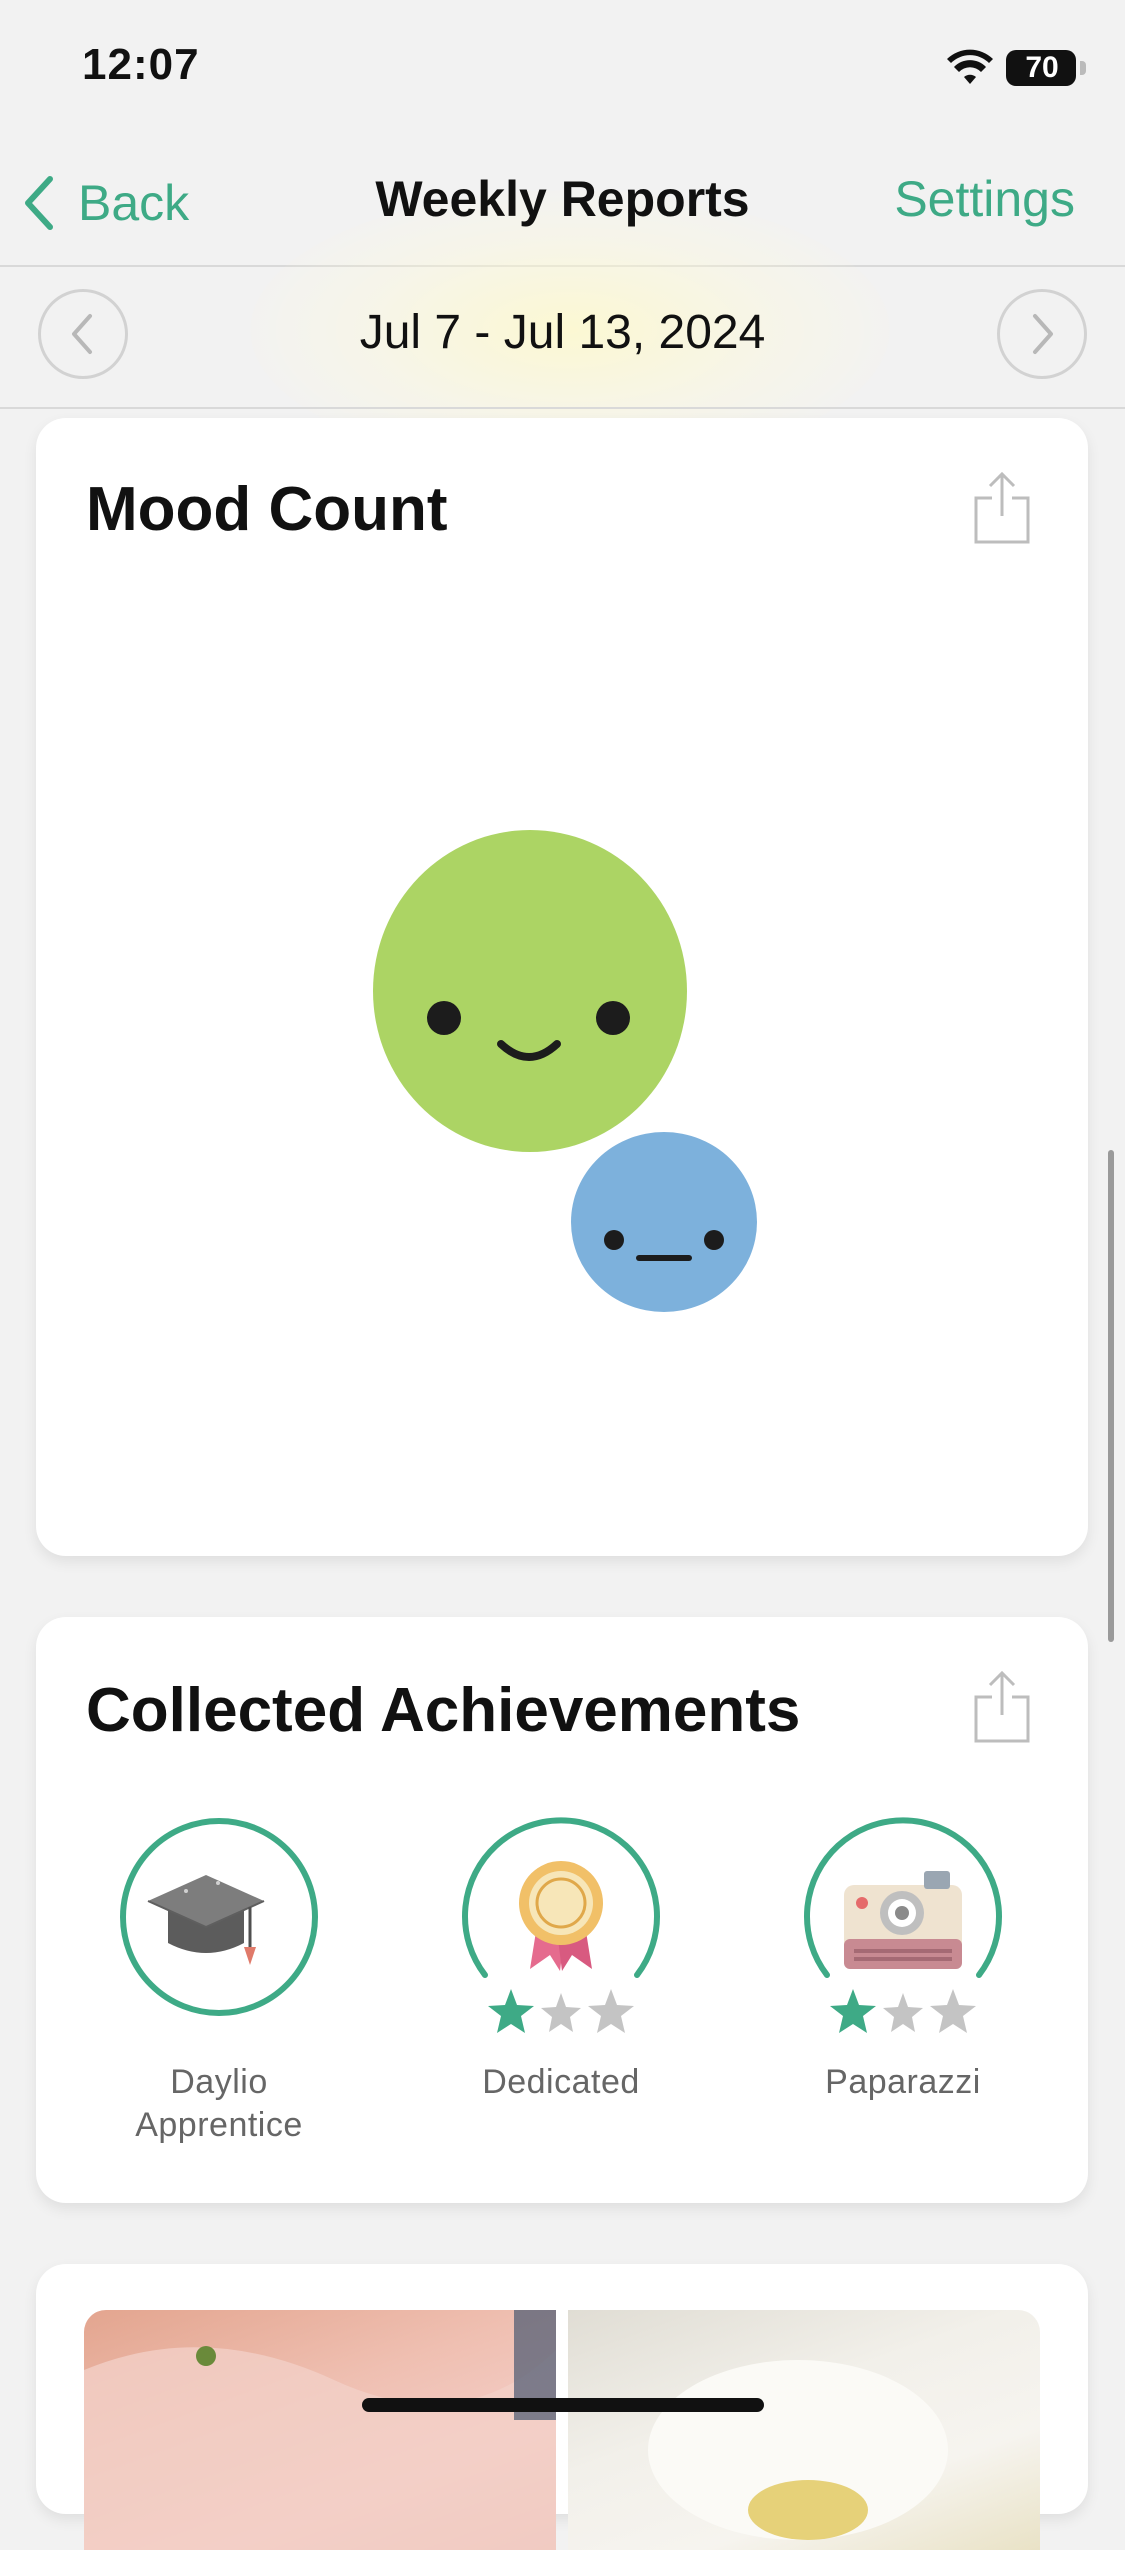  Describe the element at coordinates (903, 1982) in the screenshot. I see `achievement-paparazzi: Paparazzi` at that location.